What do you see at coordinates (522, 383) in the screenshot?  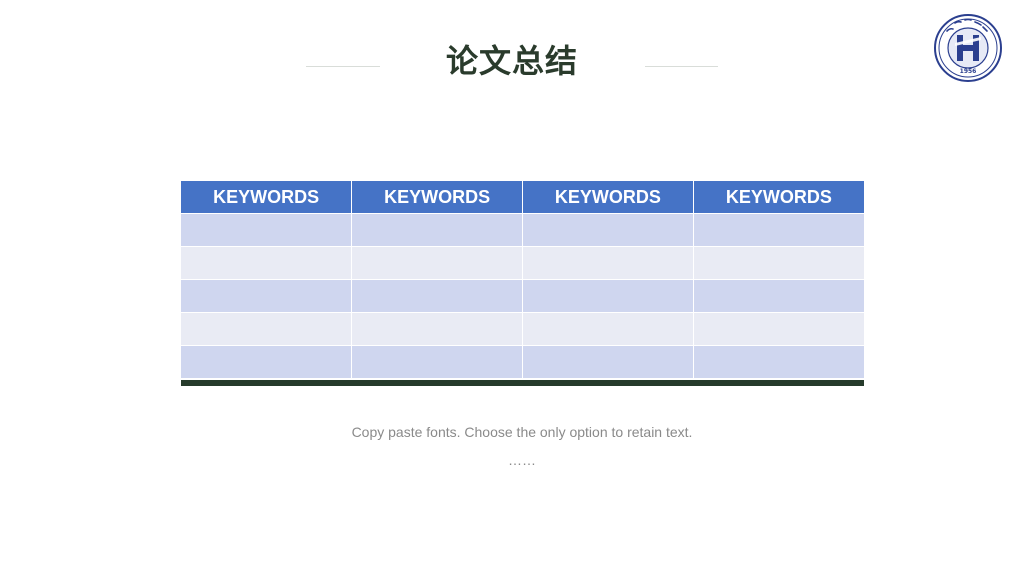 I see `table-bottom-rule` at bounding box center [522, 383].